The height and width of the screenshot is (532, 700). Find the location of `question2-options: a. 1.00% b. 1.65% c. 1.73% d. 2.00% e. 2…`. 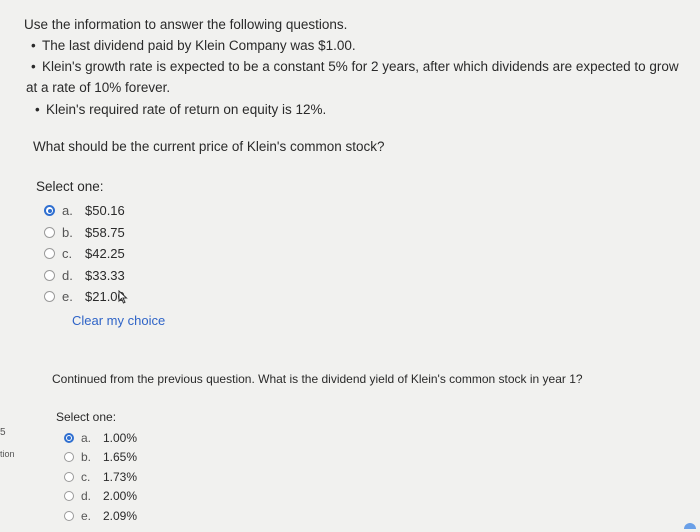

question2-options: a. 1.00% b. 1.65% c. 1.73% d. 2.00% e. 2… is located at coordinates (100, 477).